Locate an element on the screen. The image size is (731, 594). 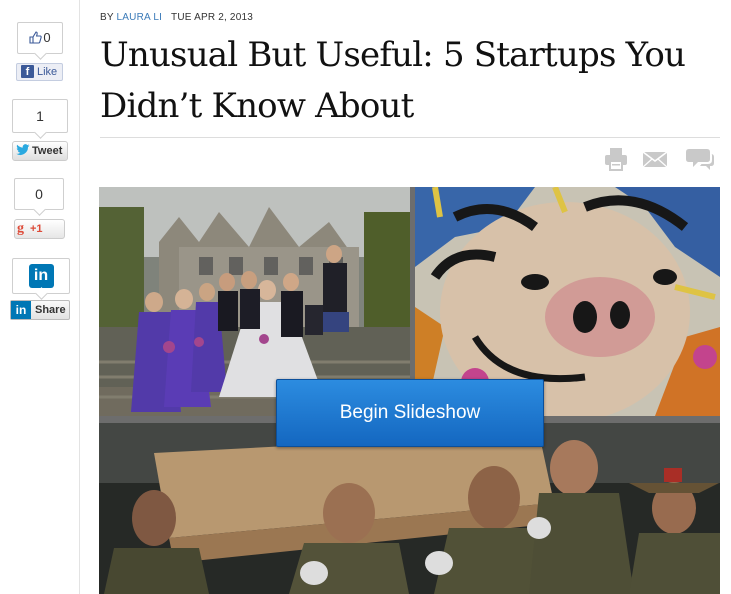
linkedin-icon: in is located at coordinates (41, 276).